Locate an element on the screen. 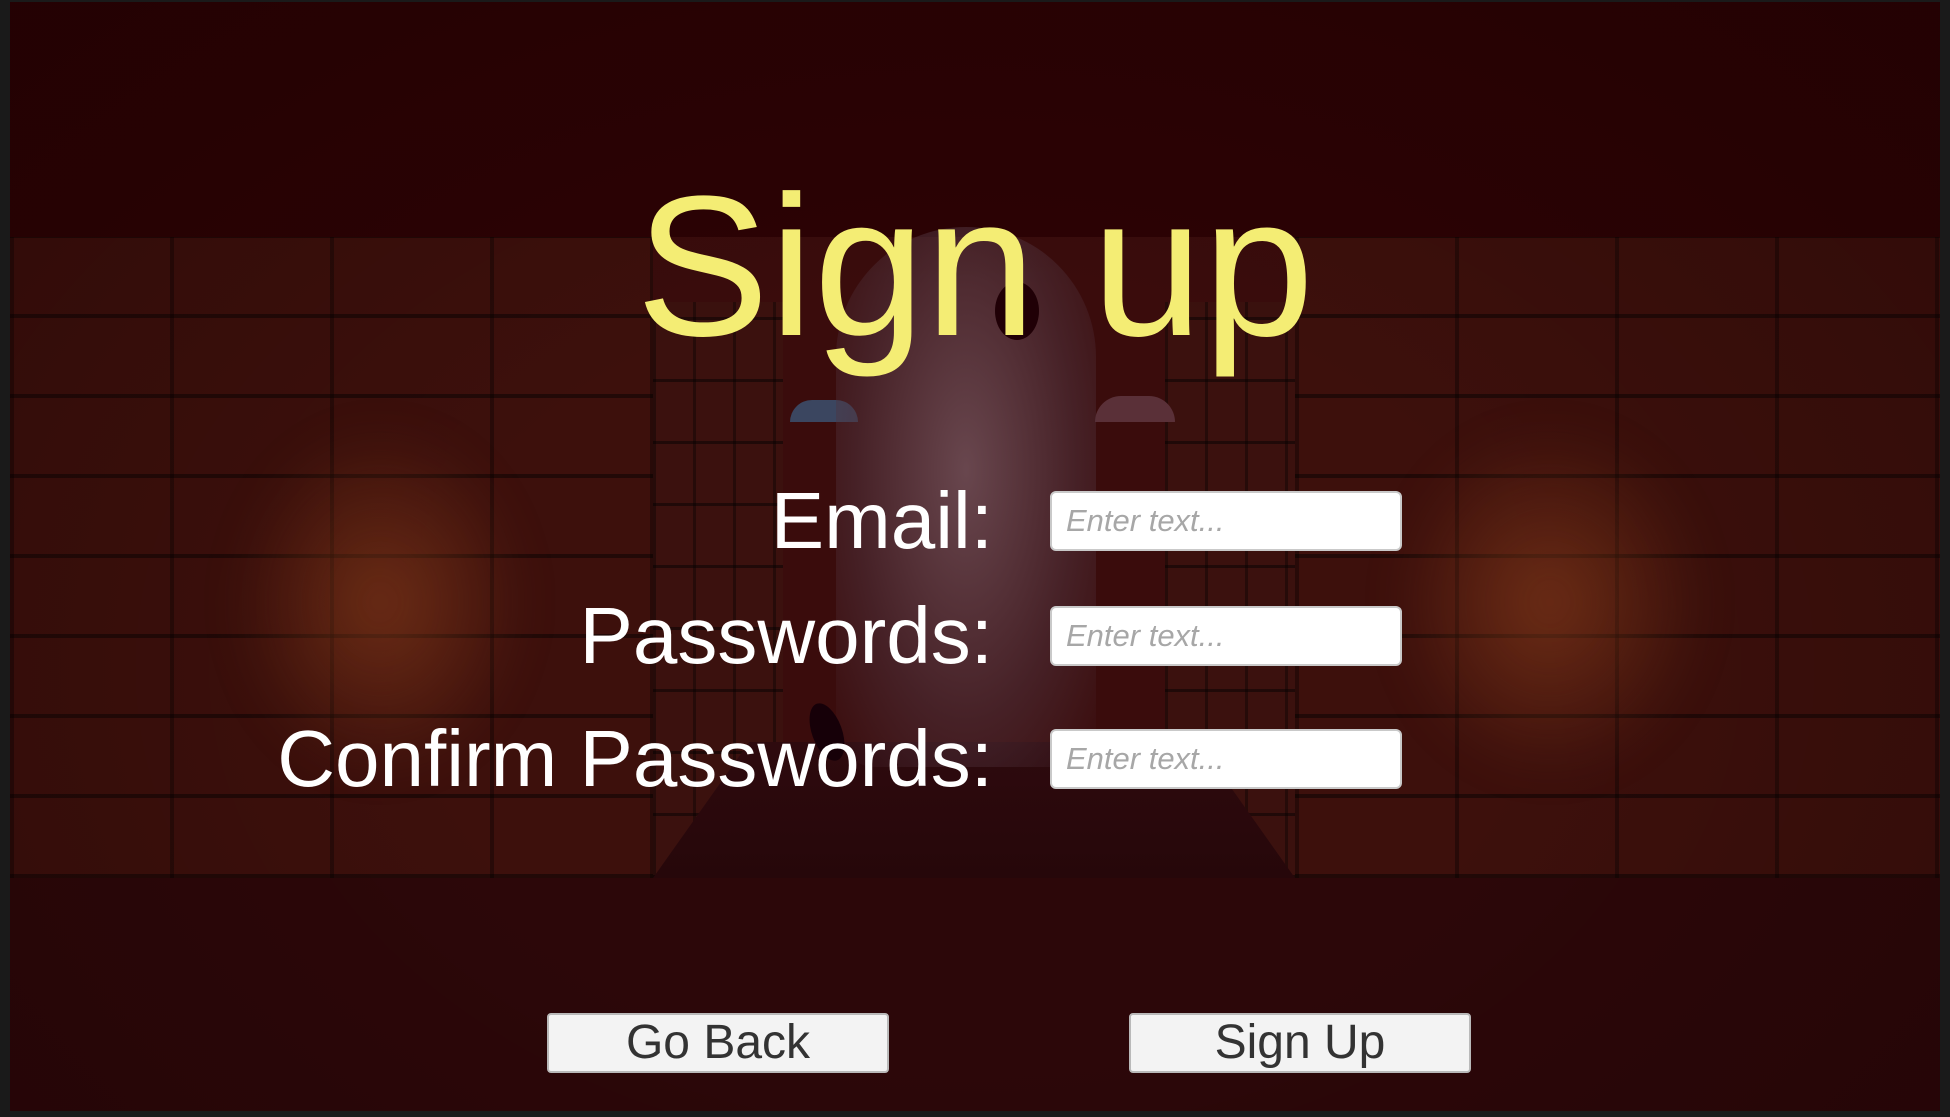 This screenshot has height=1117, width=1950. confirm-password-row: Confirm Passwords: is located at coordinates (975, 758).